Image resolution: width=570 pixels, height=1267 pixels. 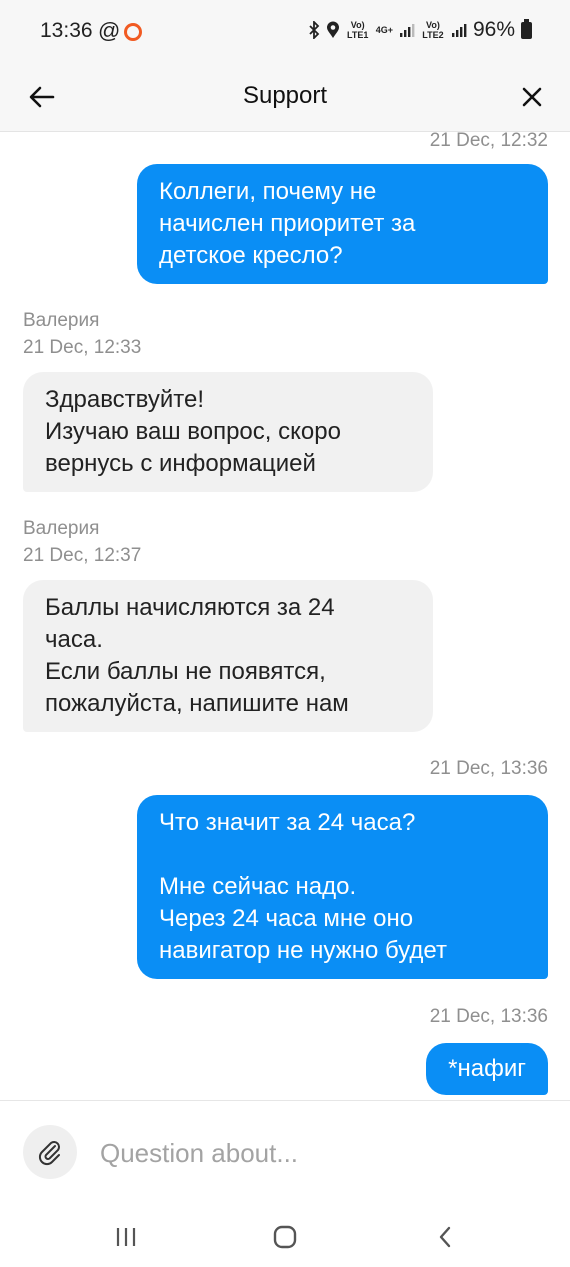 What do you see at coordinates (314, 30) in the screenshot?
I see `bluetooth-icon` at bounding box center [314, 30].